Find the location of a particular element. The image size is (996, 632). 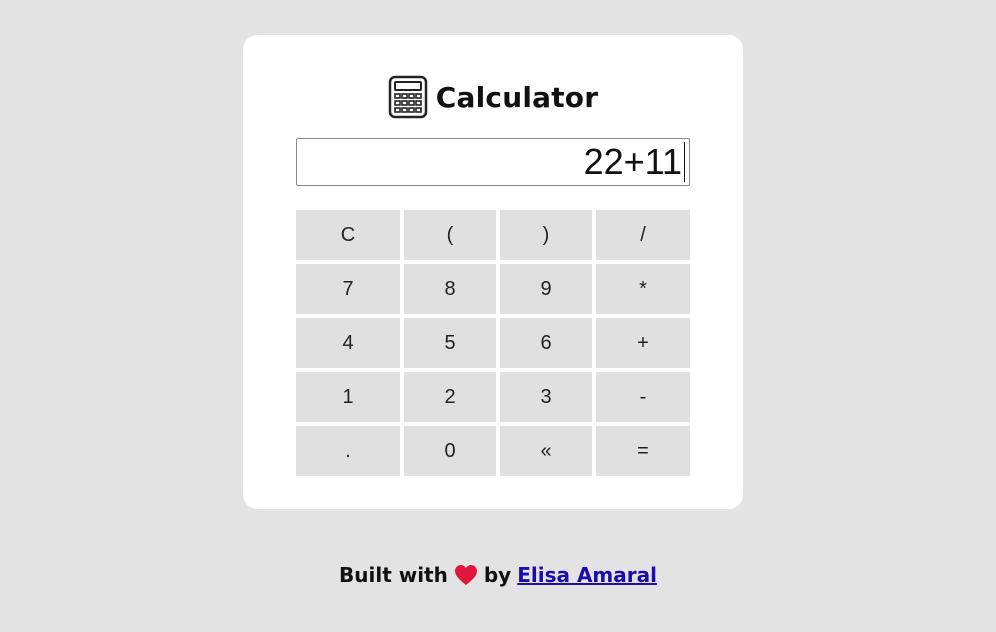

title-row: Calculator is located at coordinates (493, 97).